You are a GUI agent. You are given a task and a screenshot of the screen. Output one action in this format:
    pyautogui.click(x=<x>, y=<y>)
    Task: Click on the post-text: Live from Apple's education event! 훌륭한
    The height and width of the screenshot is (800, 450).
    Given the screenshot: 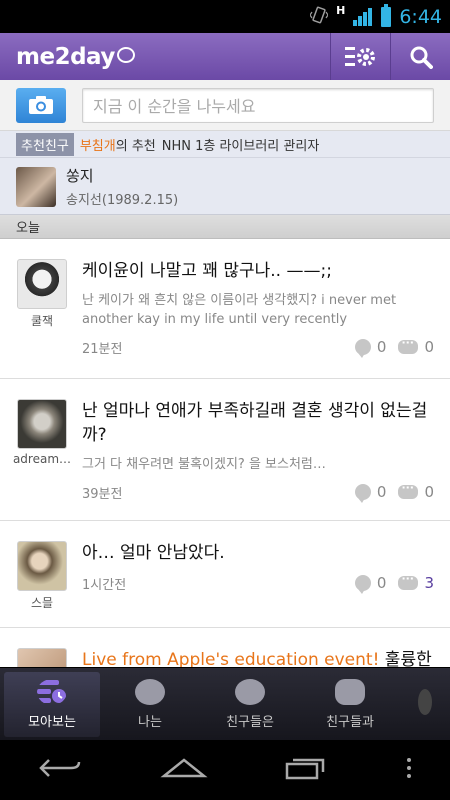 What is the action you would take?
    pyautogui.click(x=258, y=657)
    